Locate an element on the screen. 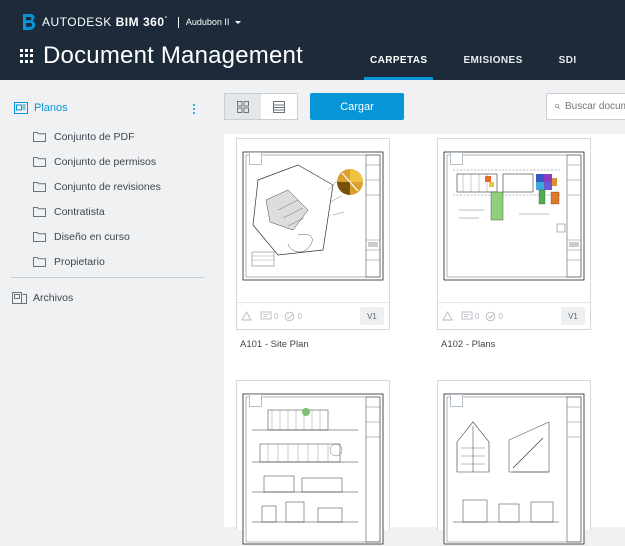  sidebar-item-label: Conjunto de revisiones is located at coordinates (107, 186).